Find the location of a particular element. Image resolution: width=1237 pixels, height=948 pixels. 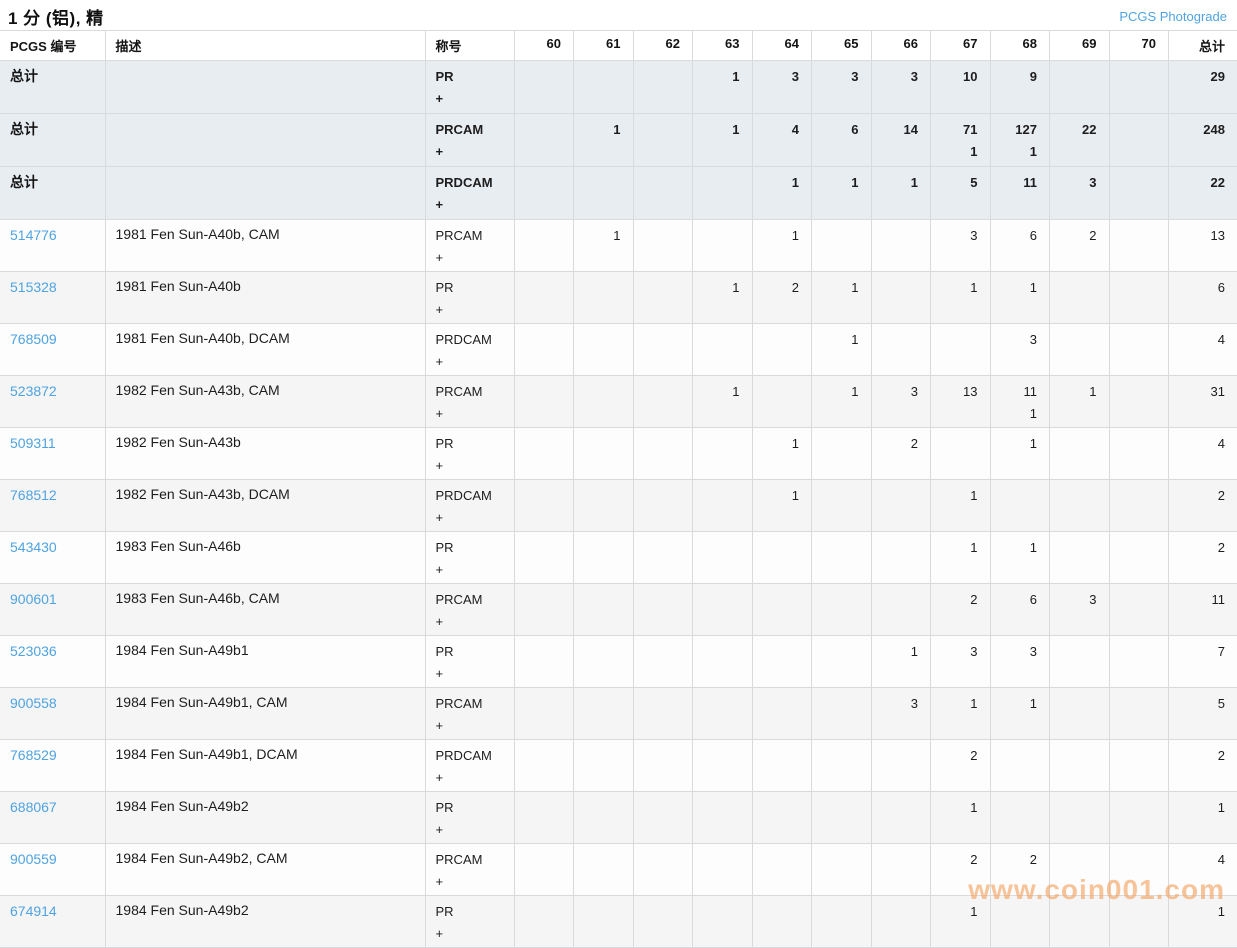

total-row: 总计PRDCAM+111511322 is located at coordinates (618, 193).